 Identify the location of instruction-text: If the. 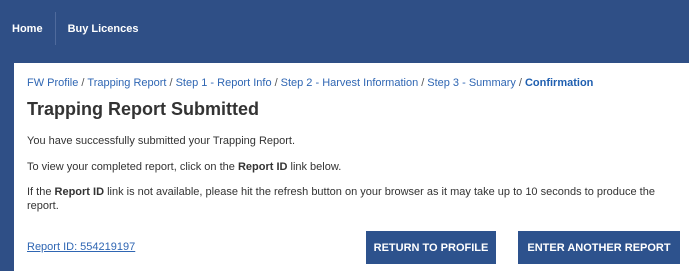
(41, 192).